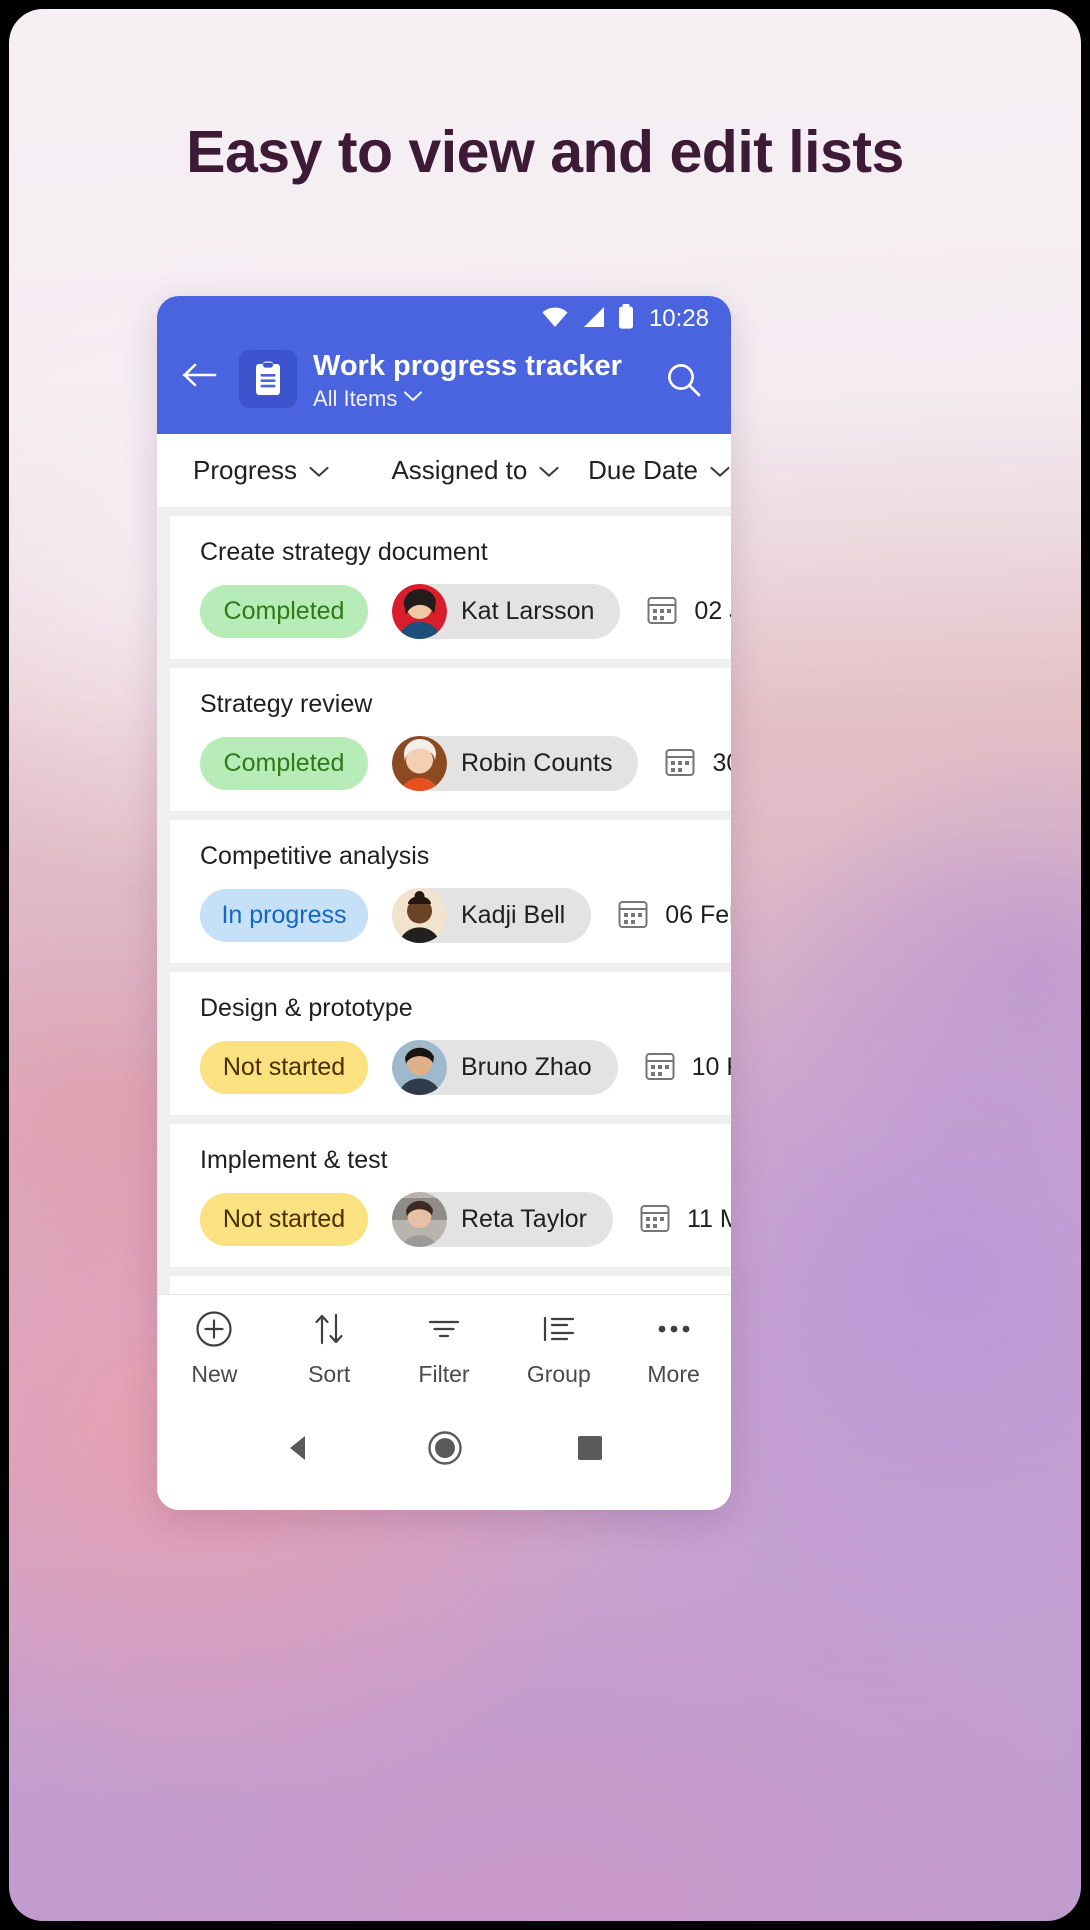 This screenshot has width=1090, height=1930. Describe the element at coordinates (674, 1331) in the screenshot. I see `ellipsis-icon` at that location.